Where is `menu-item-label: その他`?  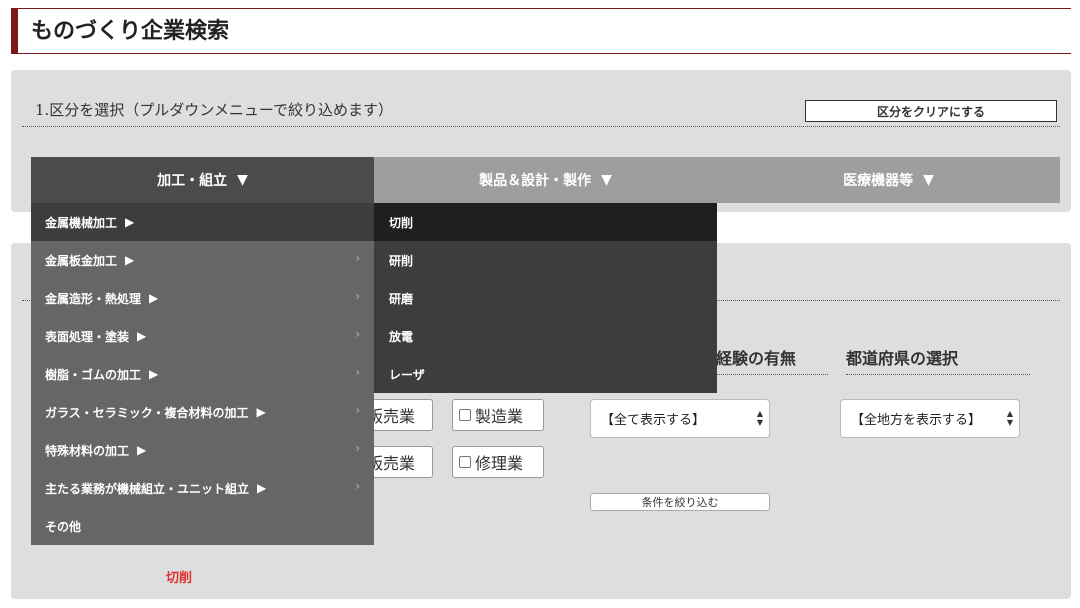 menu-item-label: その他 is located at coordinates (63, 526).